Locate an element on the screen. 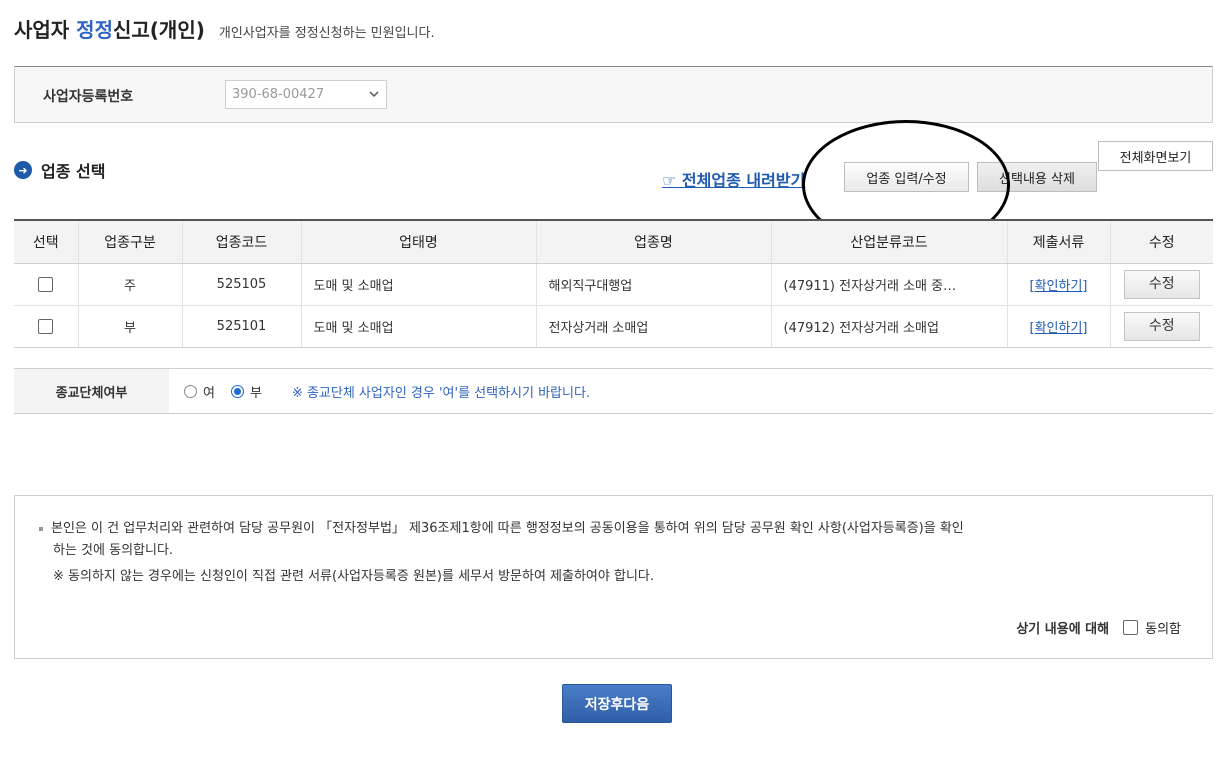  header-industry: 업종명 is located at coordinates (653, 241).